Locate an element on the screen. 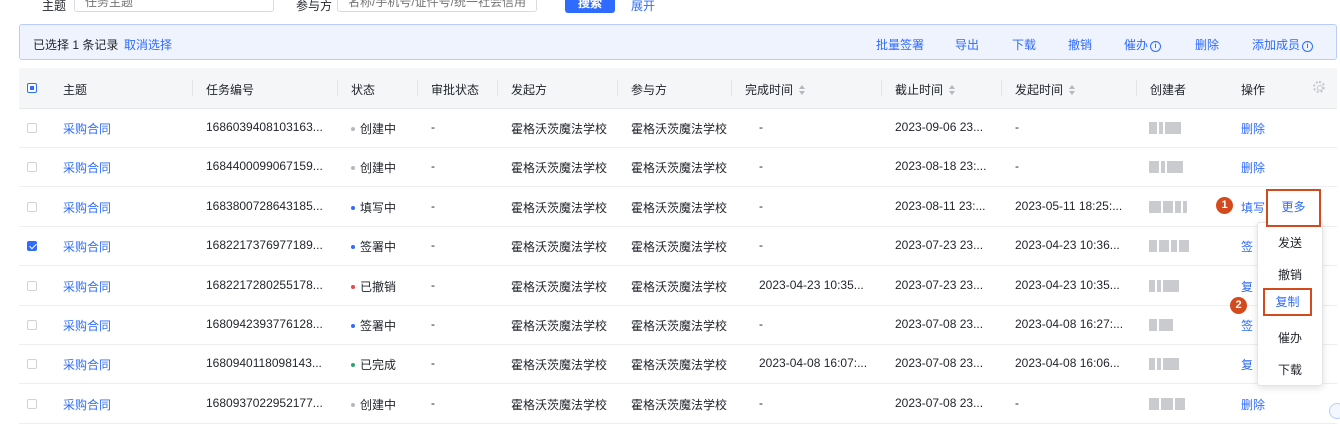 This screenshot has height=427, width=1340. col-subject: 主题 is located at coordinates (75, 90).